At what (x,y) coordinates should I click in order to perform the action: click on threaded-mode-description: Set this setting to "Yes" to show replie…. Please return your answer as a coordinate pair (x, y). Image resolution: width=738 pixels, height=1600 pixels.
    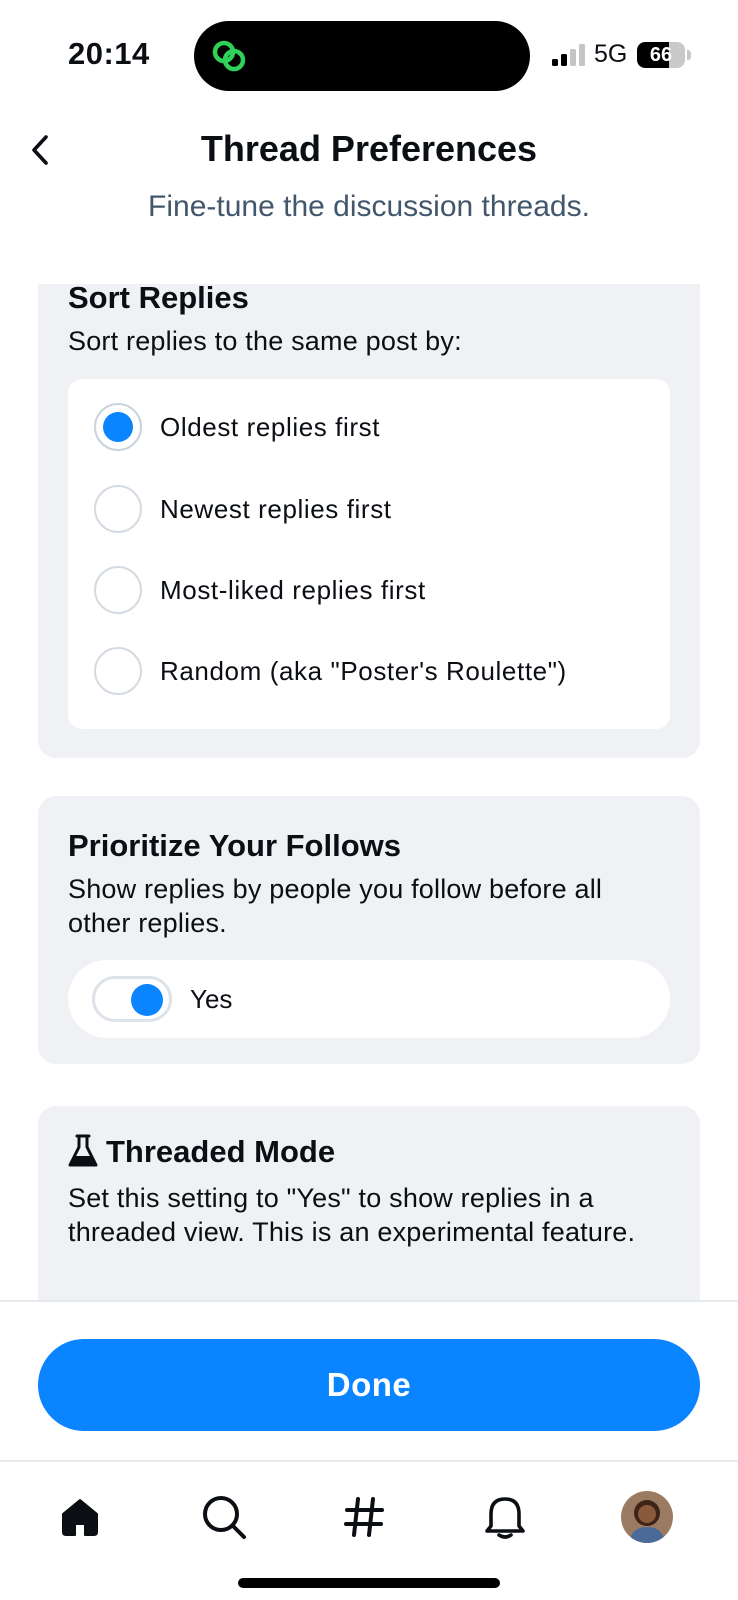
    Looking at the image, I should click on (352, 1215).